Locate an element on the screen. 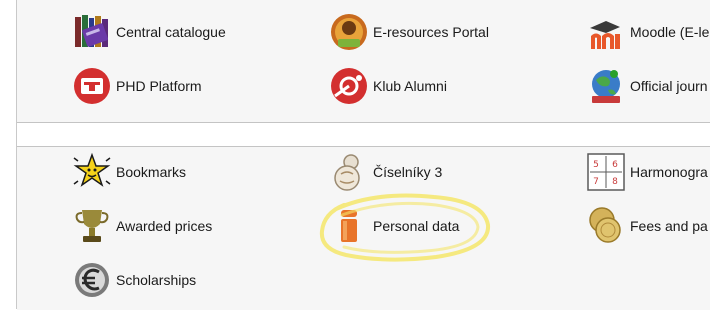 The image size is (710, 310). link-label: Official journ is located at coordinates (669, 86).